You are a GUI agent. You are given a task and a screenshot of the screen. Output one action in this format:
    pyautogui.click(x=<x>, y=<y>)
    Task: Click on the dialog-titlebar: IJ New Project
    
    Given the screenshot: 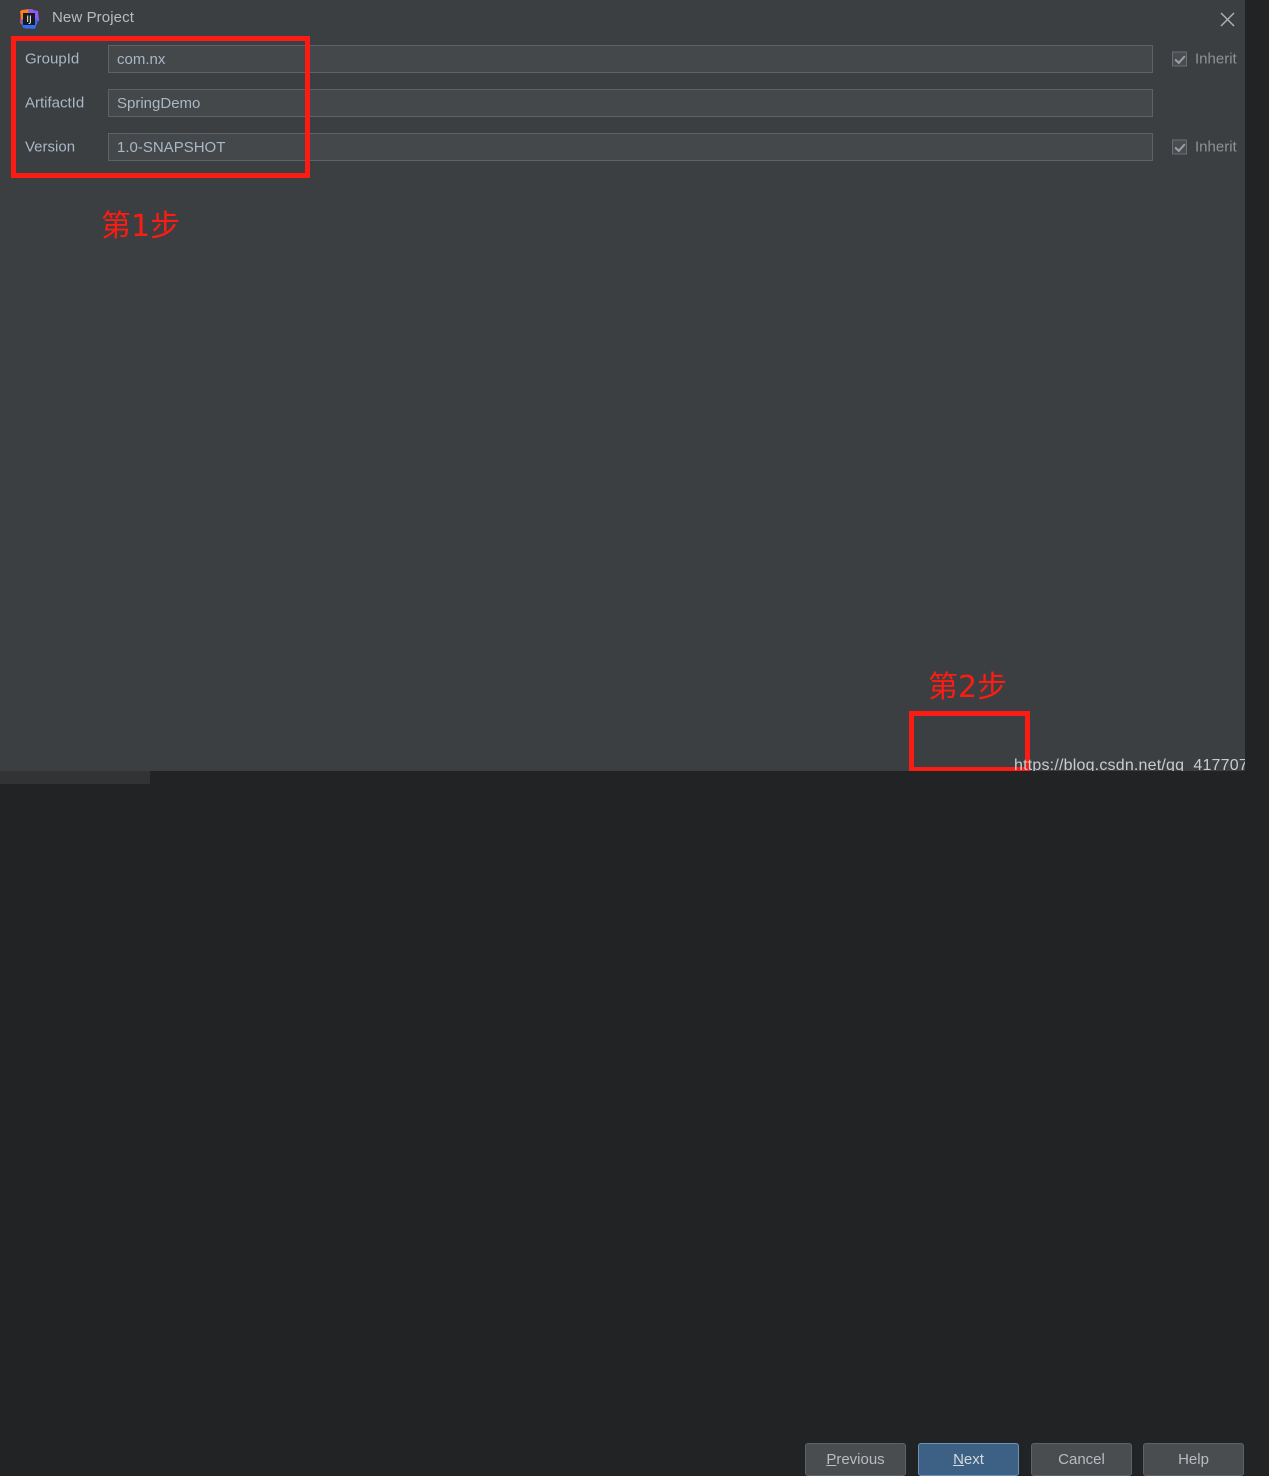 What is the action you would take?
    pyautogui.click(x=622, y=18)
    